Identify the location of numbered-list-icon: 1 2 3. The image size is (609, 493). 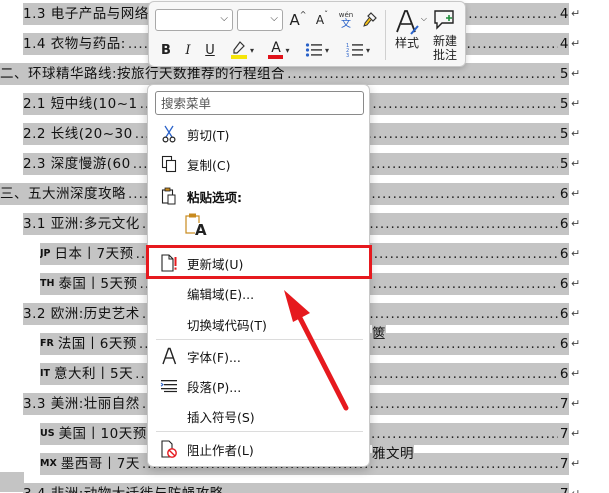
(354, 50).